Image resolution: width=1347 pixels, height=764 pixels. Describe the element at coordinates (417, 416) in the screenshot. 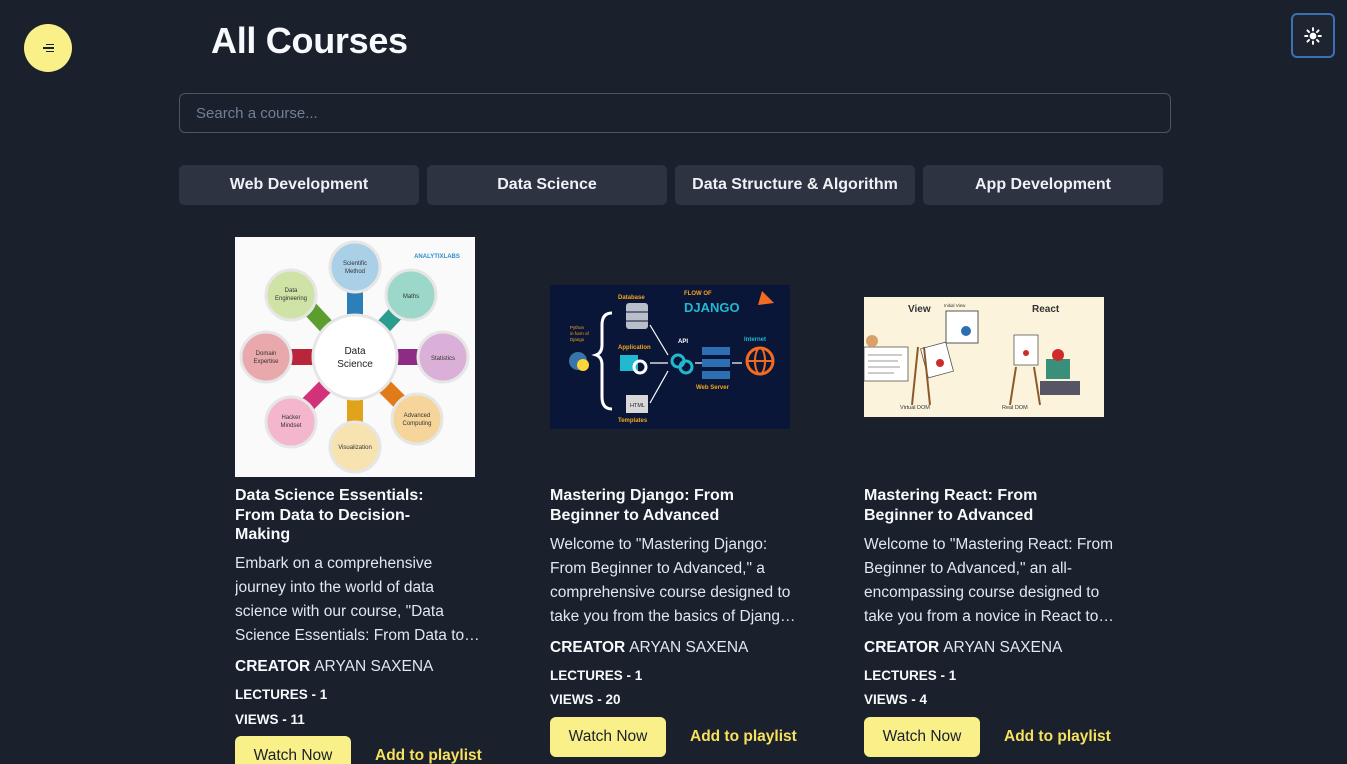

I see `node-label: Advanced` at that location.